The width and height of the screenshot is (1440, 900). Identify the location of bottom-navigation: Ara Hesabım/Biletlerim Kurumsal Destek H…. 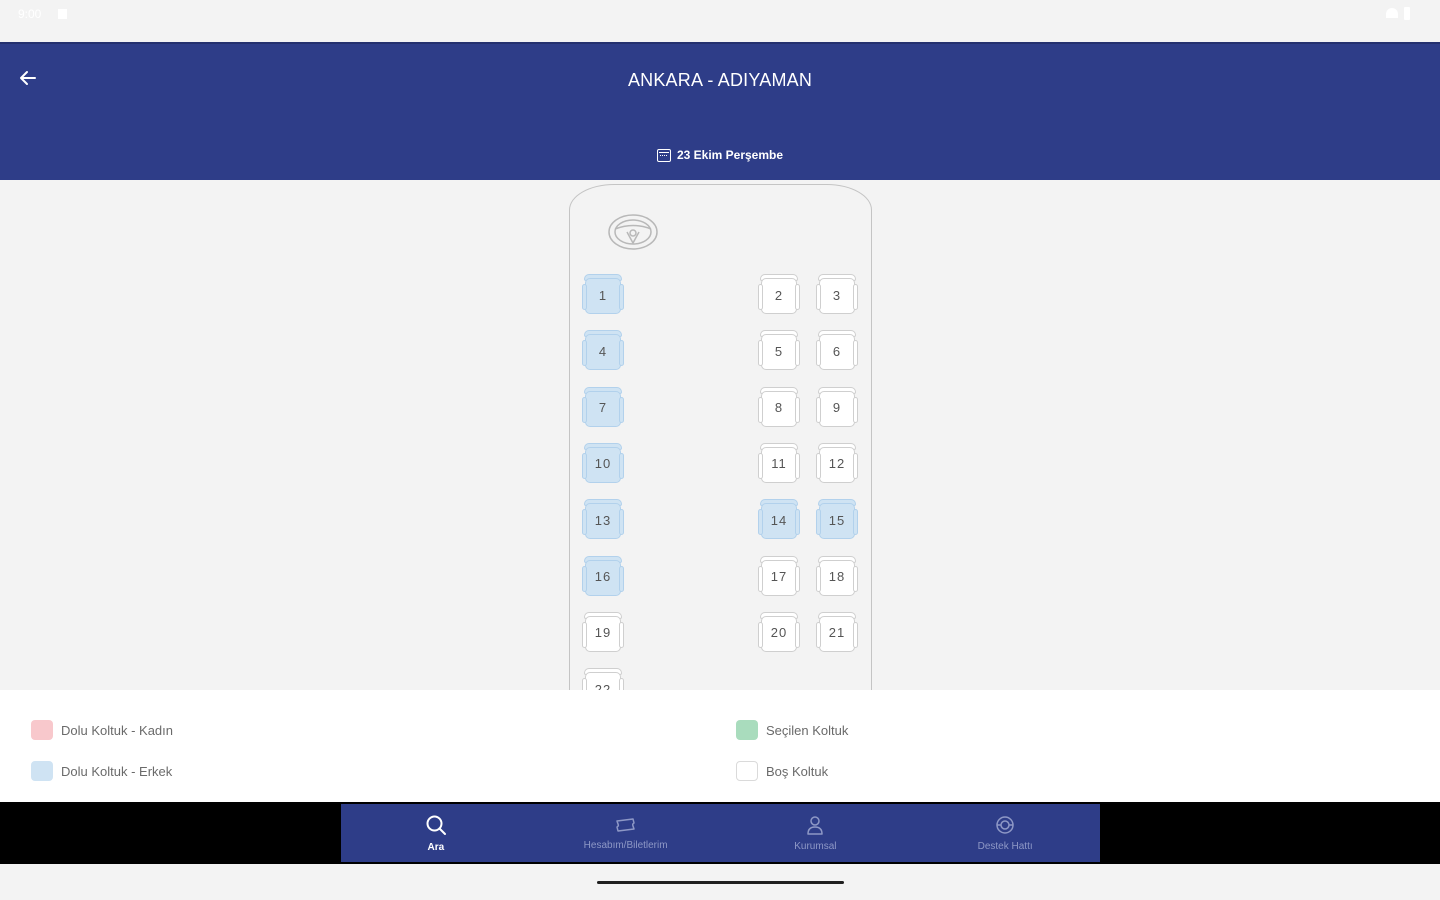
(720, 833).